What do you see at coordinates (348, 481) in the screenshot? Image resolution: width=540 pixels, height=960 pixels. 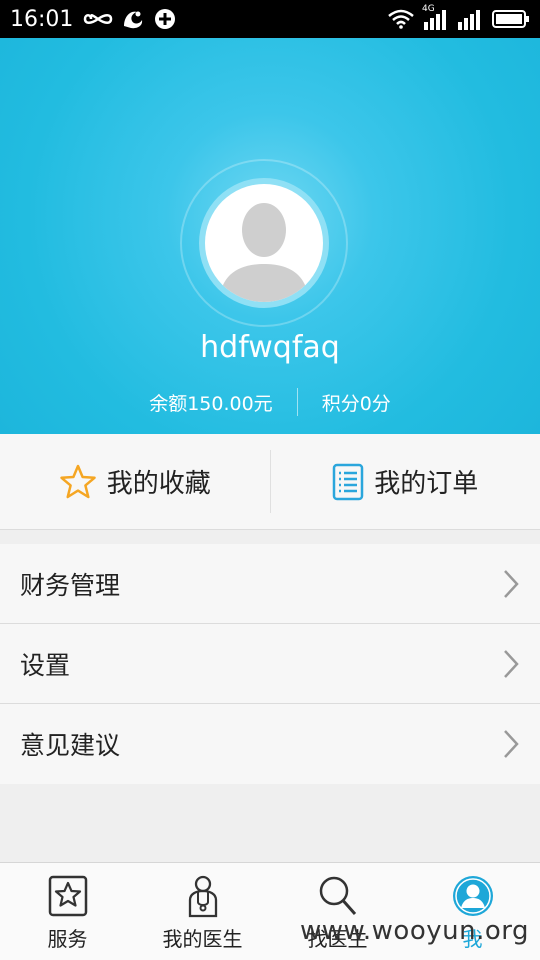 I see `order-list-icon` at bounding box center [348, 481].